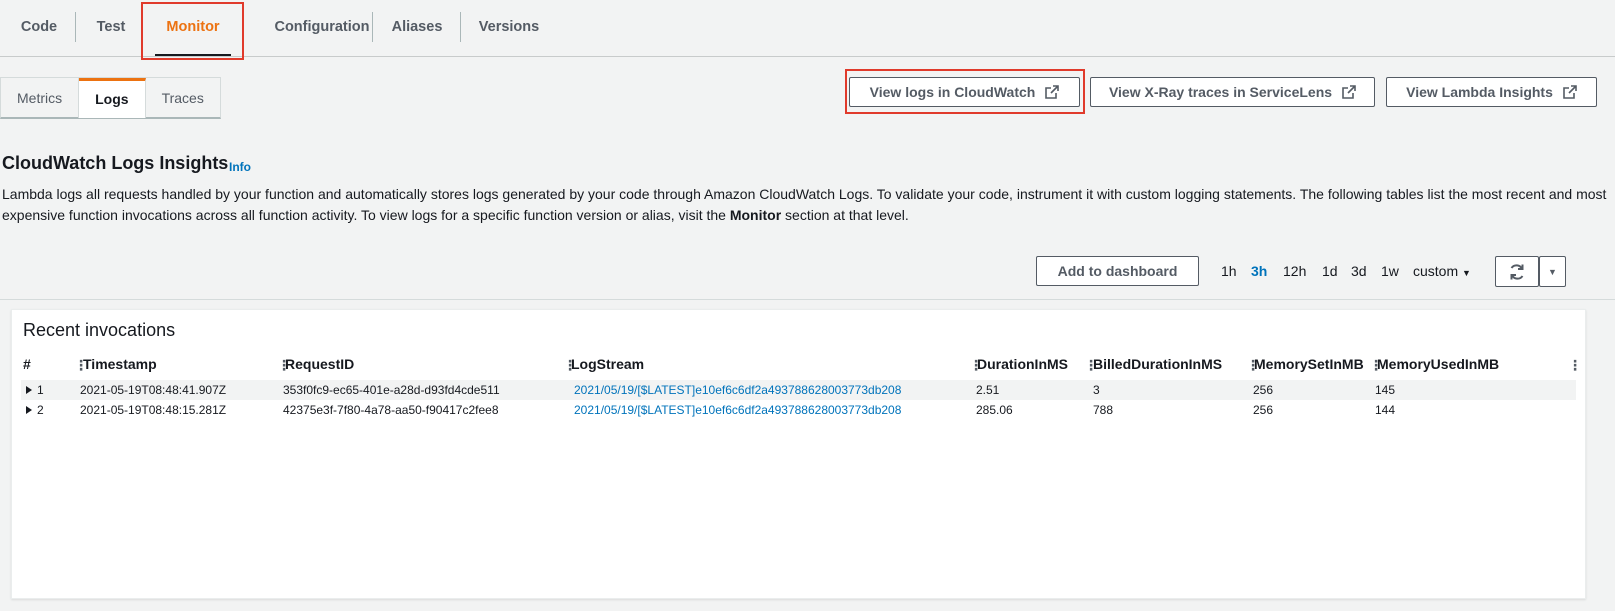 This screenshot has height=611, width=1615. I want to click on range-3d: 3d, so click(1359, 271).